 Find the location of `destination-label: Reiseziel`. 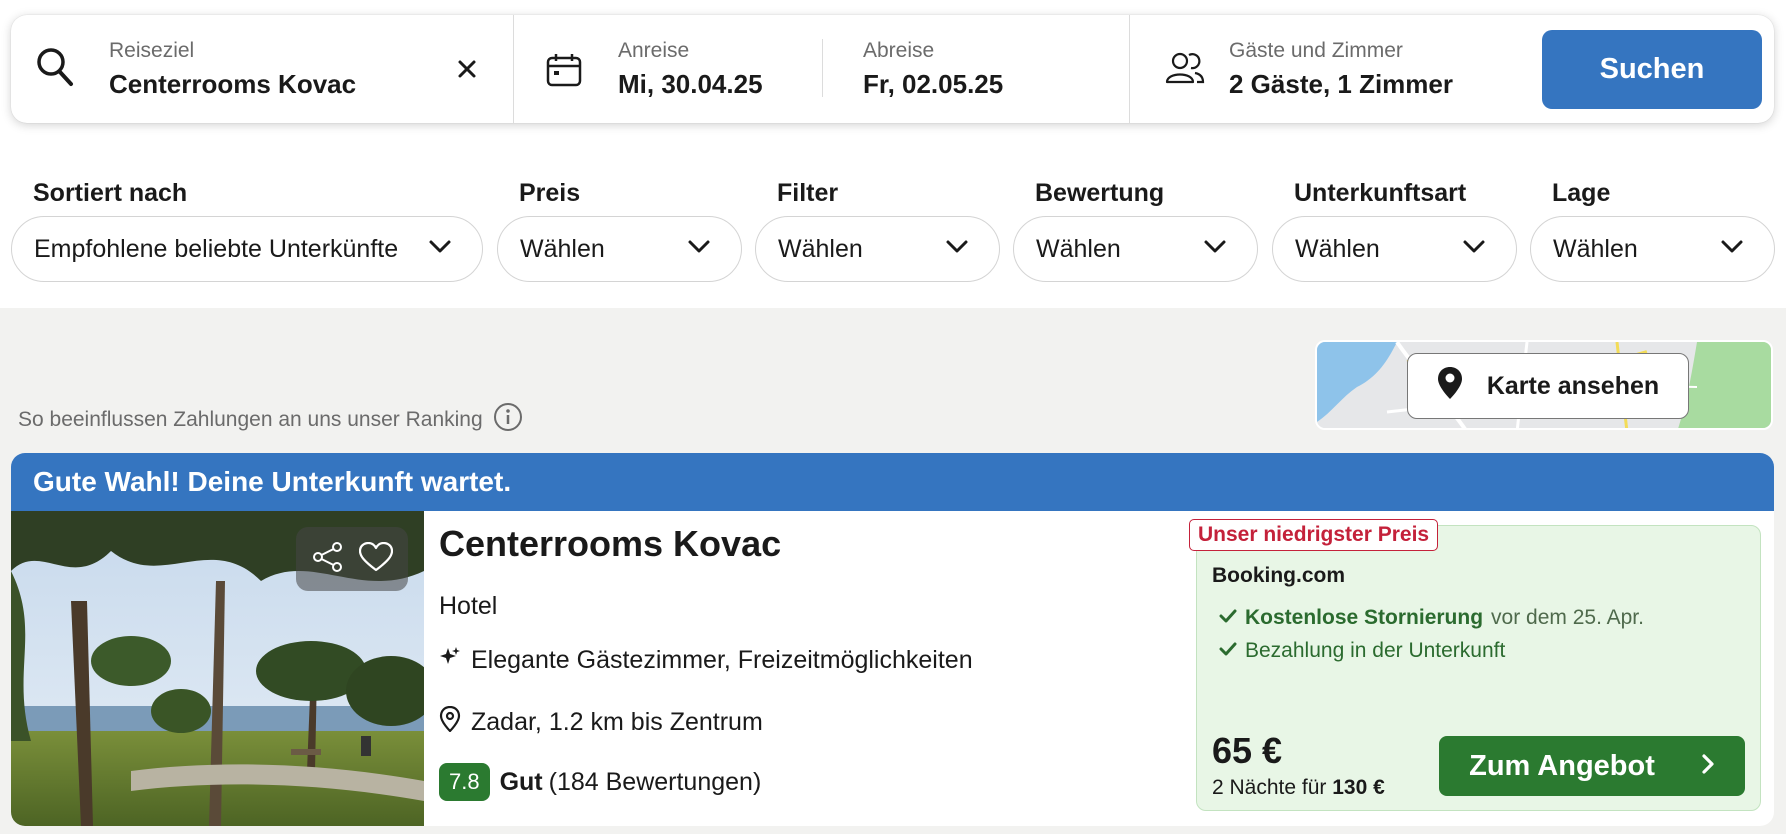

destination-label: Reiseziel is located at coordinates (152, 50).